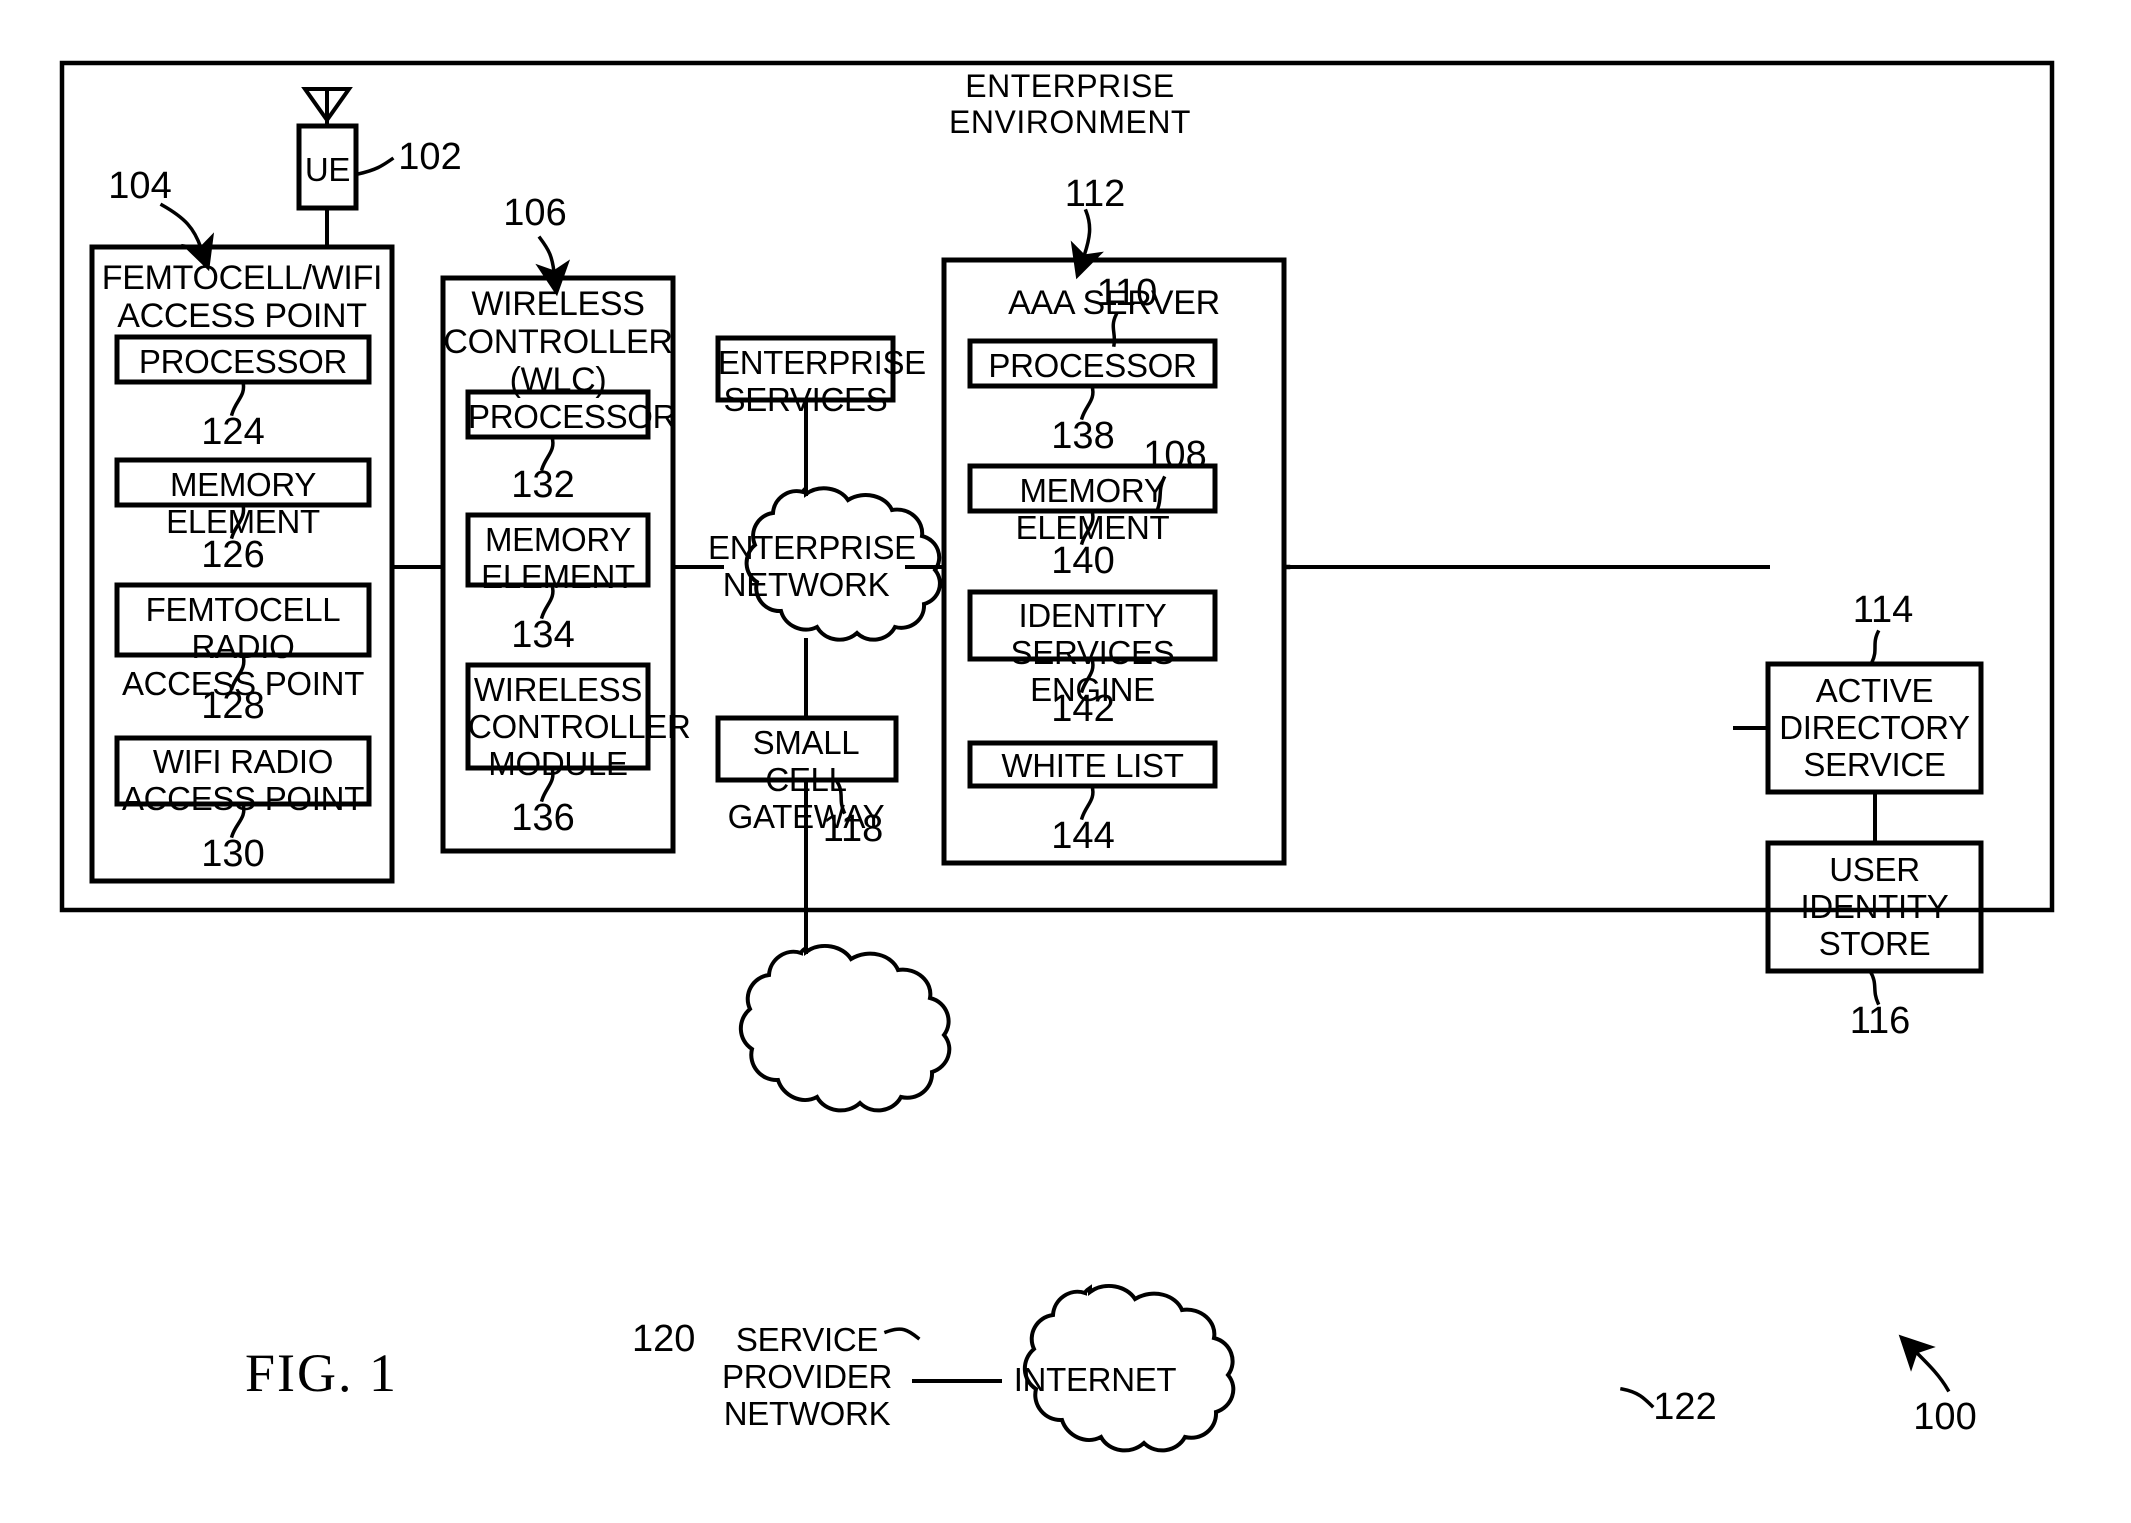 The width and height of the screenshot is (2131, 1523). I want to click on service-provider-cloud, so click(845, 1028).